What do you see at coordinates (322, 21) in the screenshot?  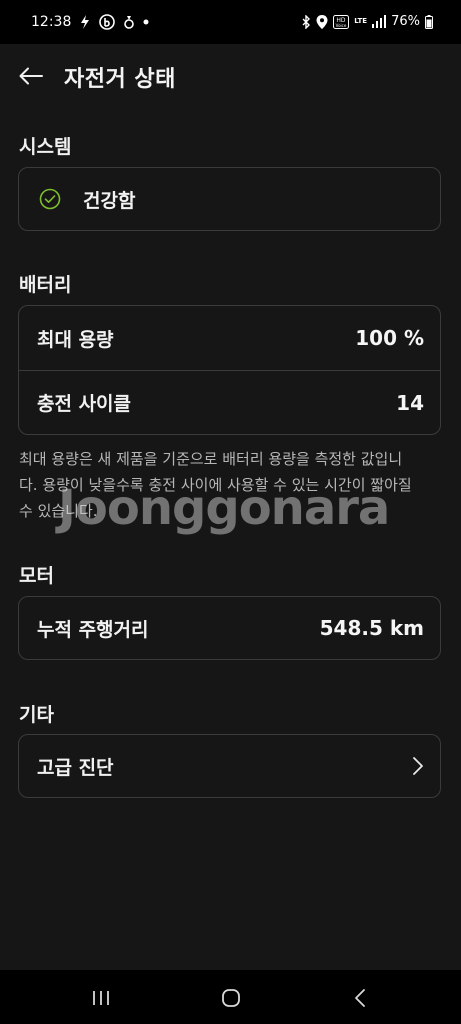 I see `location-pin-icon` at bounding box center [322, 21].